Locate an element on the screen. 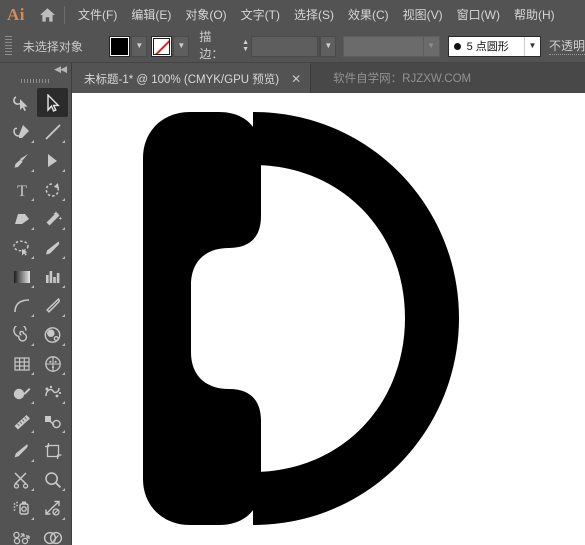 The width and height of the screenshot is (585, 545). symbol-sprayer-tool is located at coordinates (52, 392).